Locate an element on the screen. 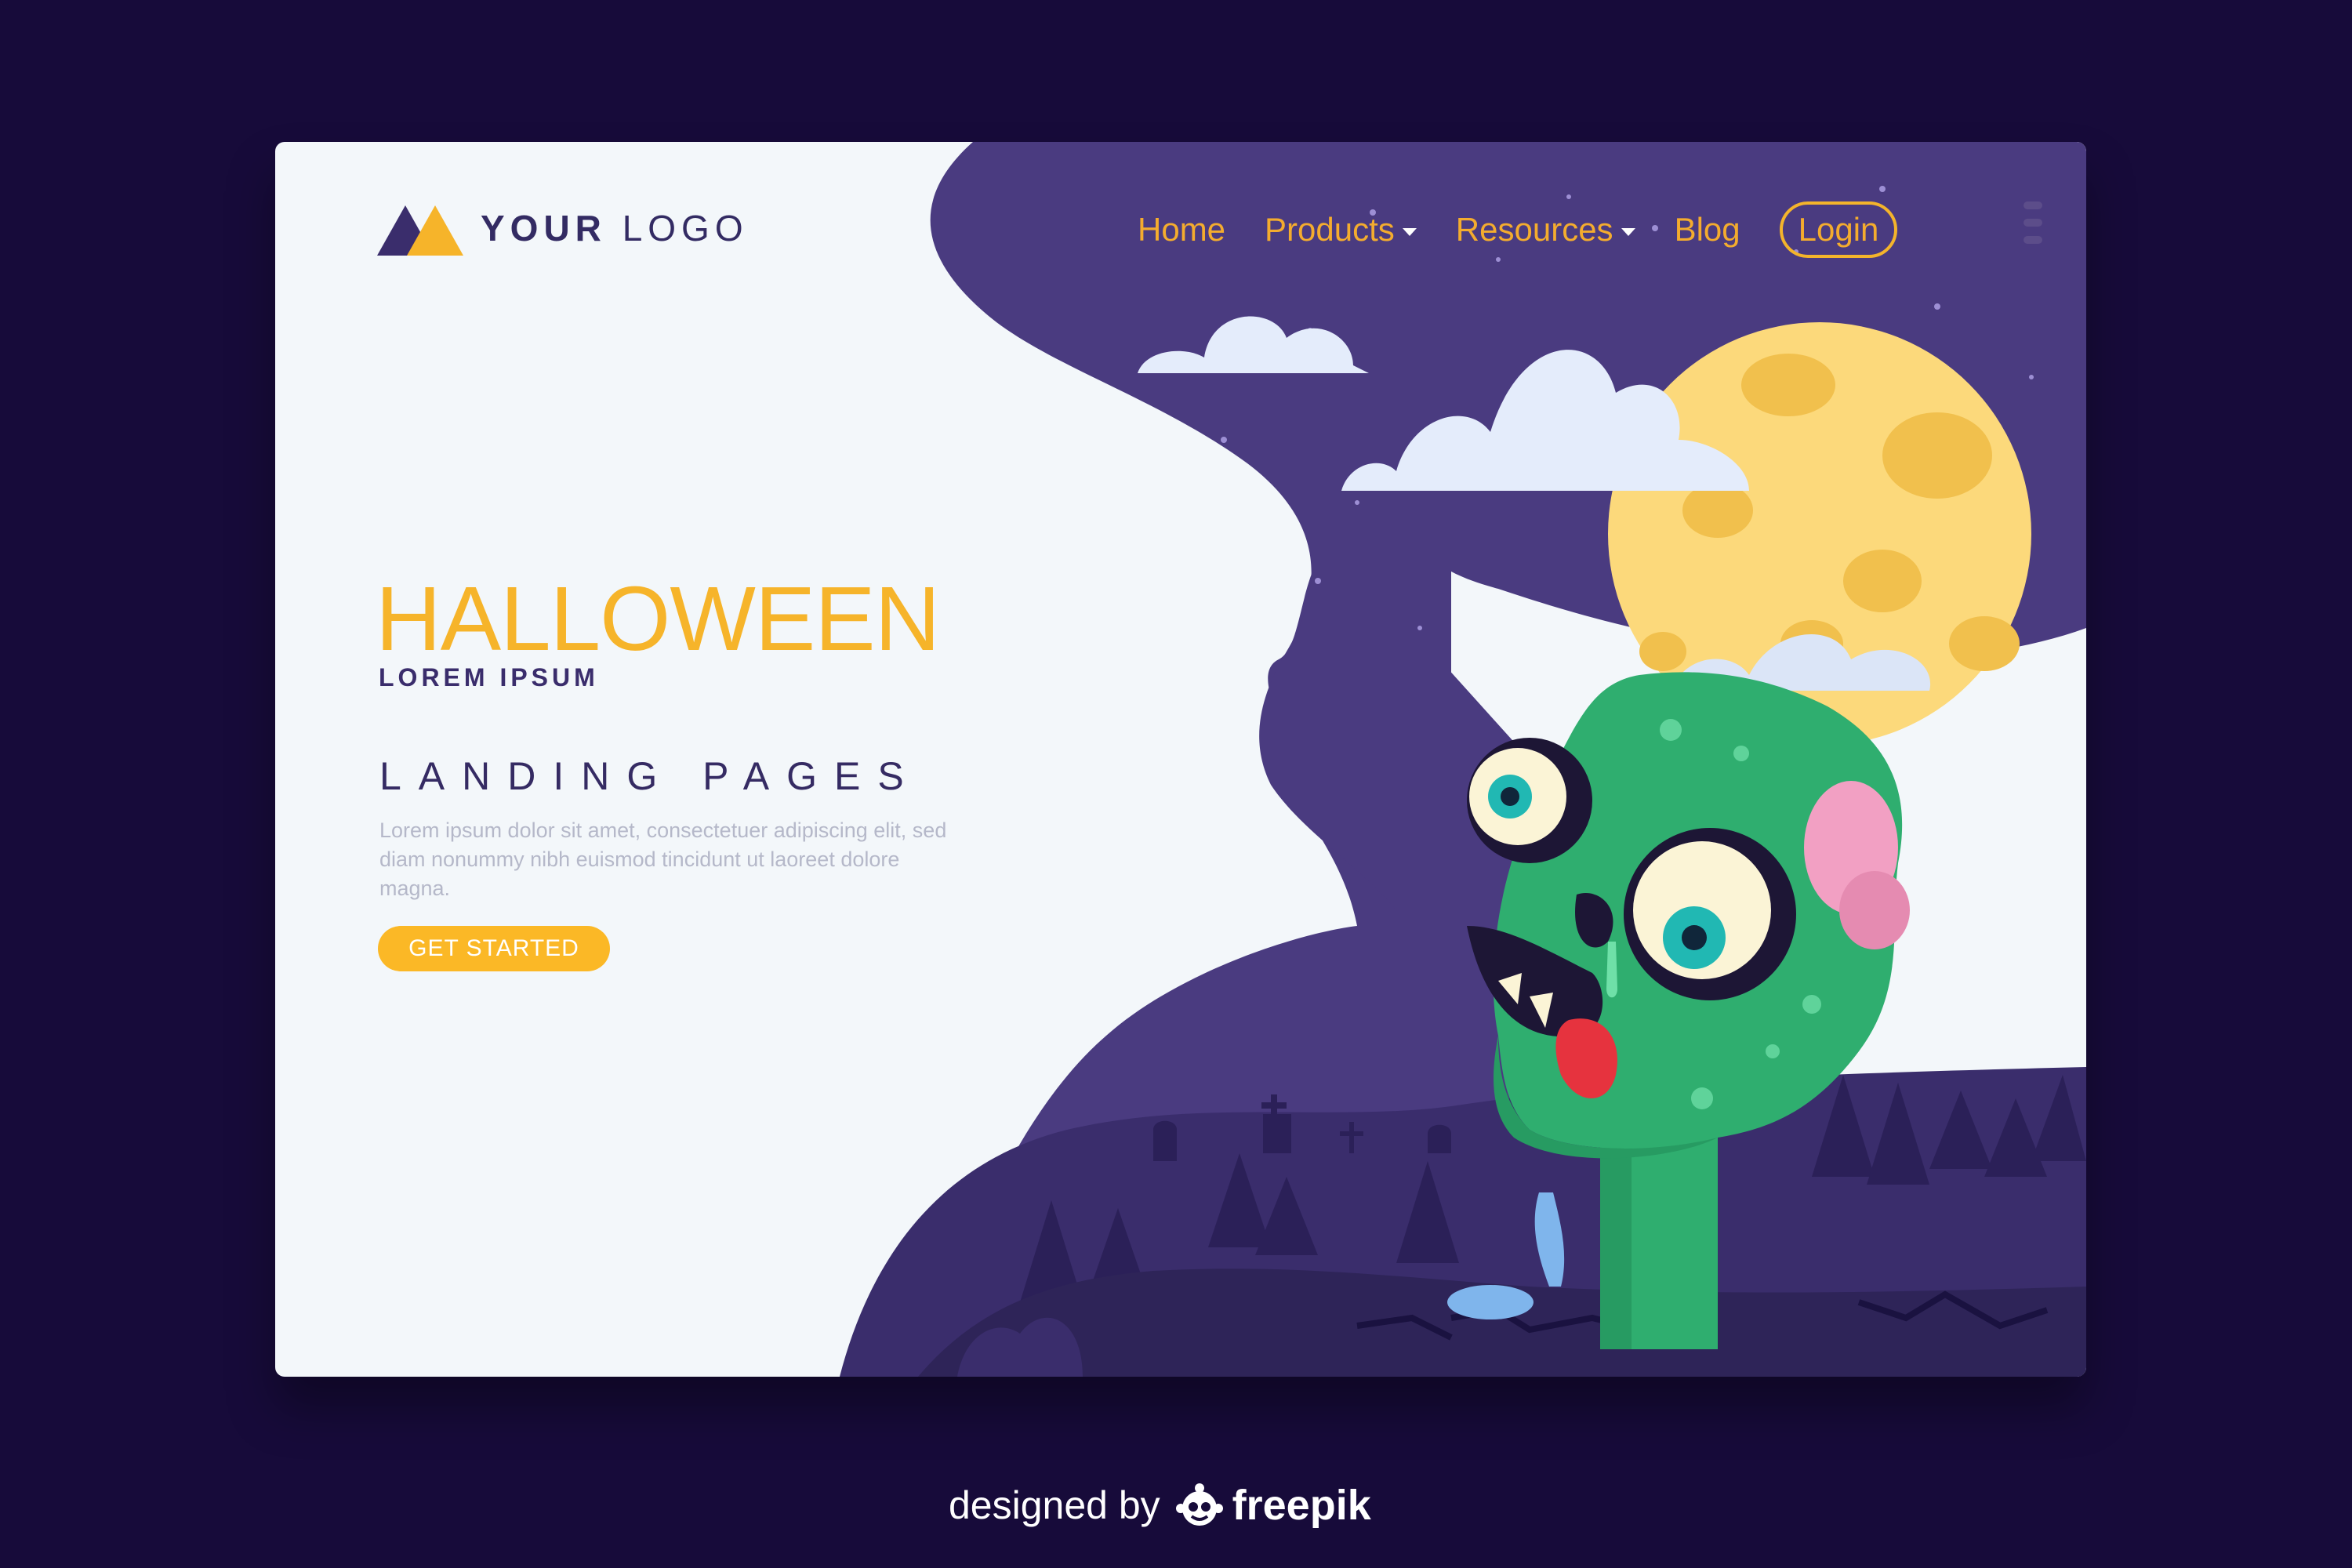 This screenshot has height=1568, width=2352. slime-puddle is located at coordinates (1490, 1302).